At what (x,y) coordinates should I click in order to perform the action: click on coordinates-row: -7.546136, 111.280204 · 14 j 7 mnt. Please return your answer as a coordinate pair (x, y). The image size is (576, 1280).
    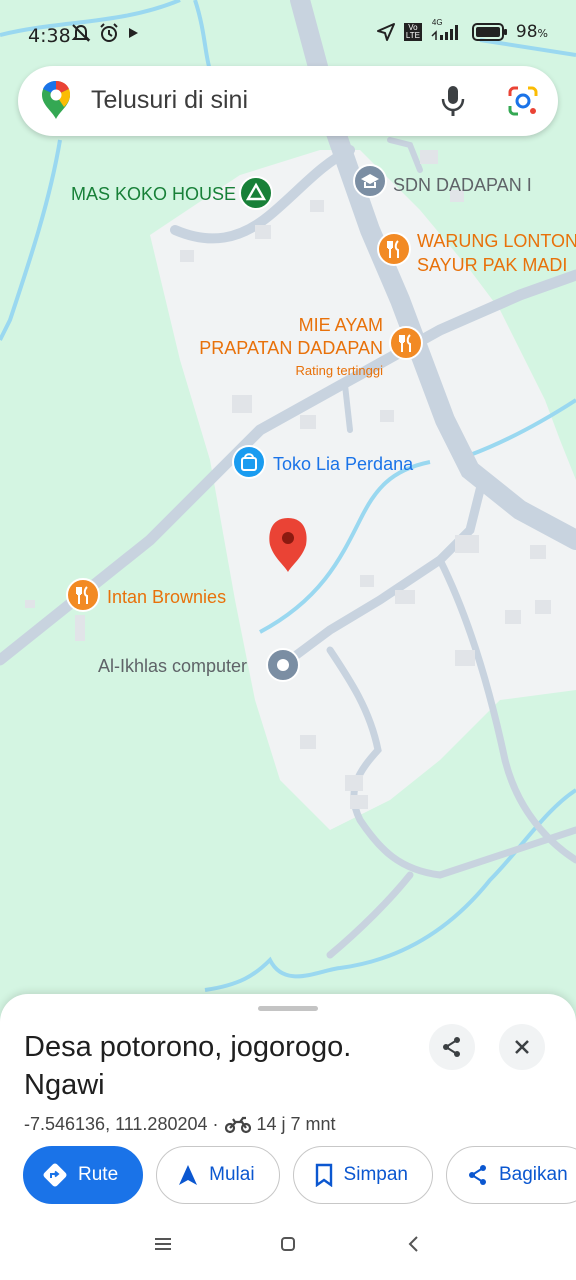
    Looking at the image, I should click on (180, 1124).